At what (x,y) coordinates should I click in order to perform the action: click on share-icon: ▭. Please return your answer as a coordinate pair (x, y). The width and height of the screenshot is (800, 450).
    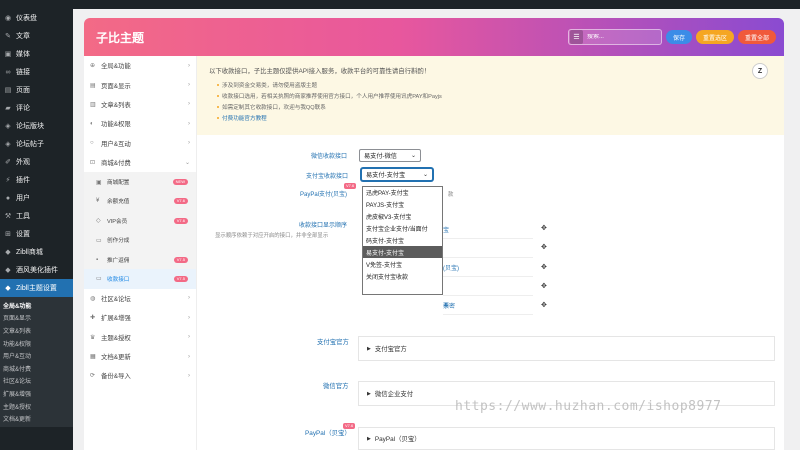
    Looking at the image, I should click on (99, 240).